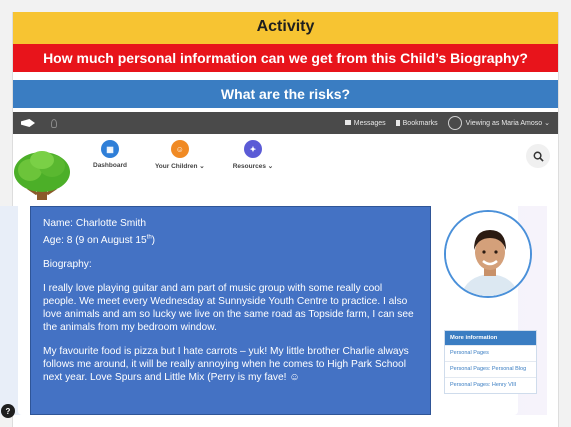 The height and width of the screenshot is (427, 571). I want to click on profile-photo, so click(488, 254).